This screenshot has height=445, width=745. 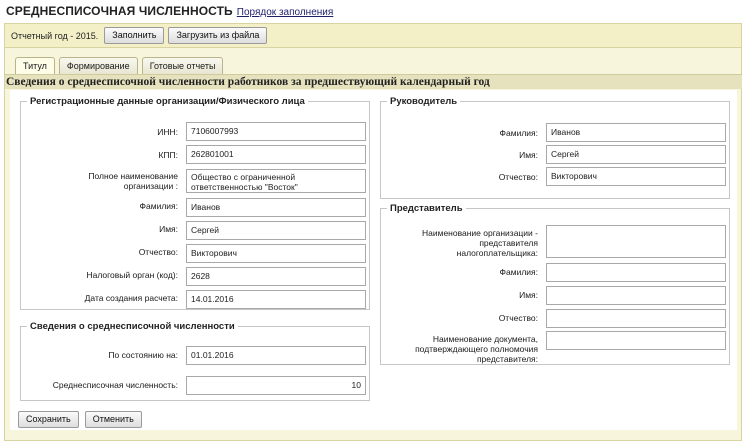 I want to click on tab-title: Титул, so click(x=35, y=65).